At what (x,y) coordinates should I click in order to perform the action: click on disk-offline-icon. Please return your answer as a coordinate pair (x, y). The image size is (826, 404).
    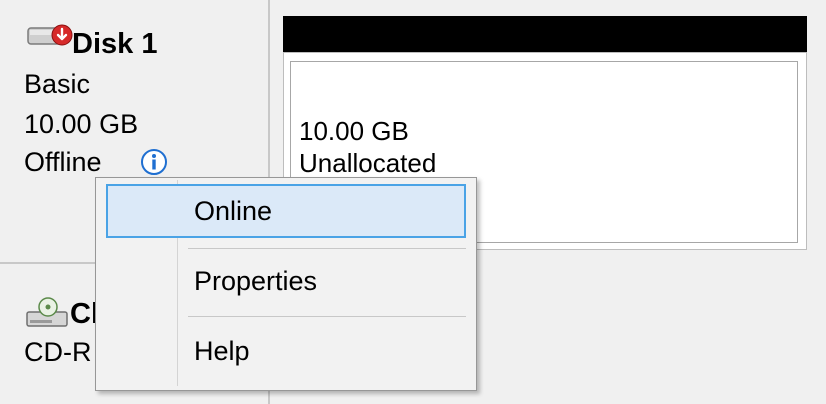
    Looking at the image, I should click on (50, 35).